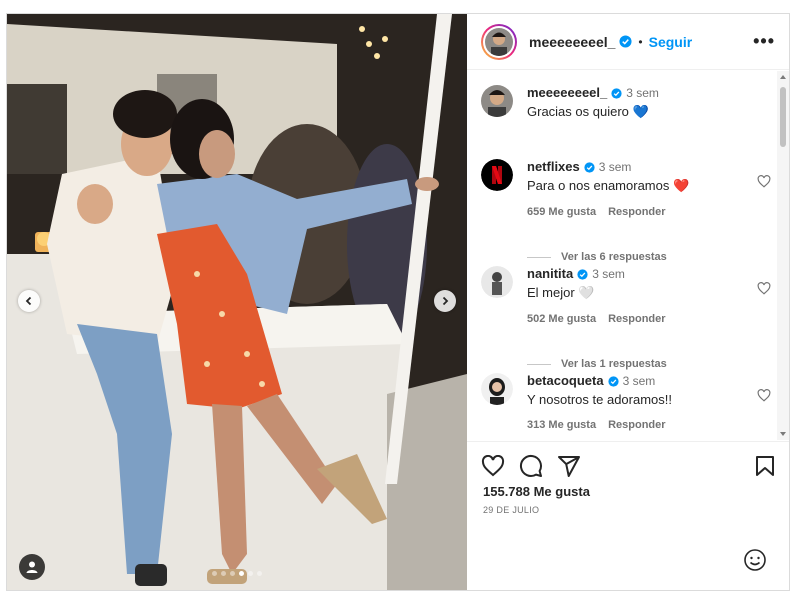  I want to click on carousel-indicator, so click(237, 573).